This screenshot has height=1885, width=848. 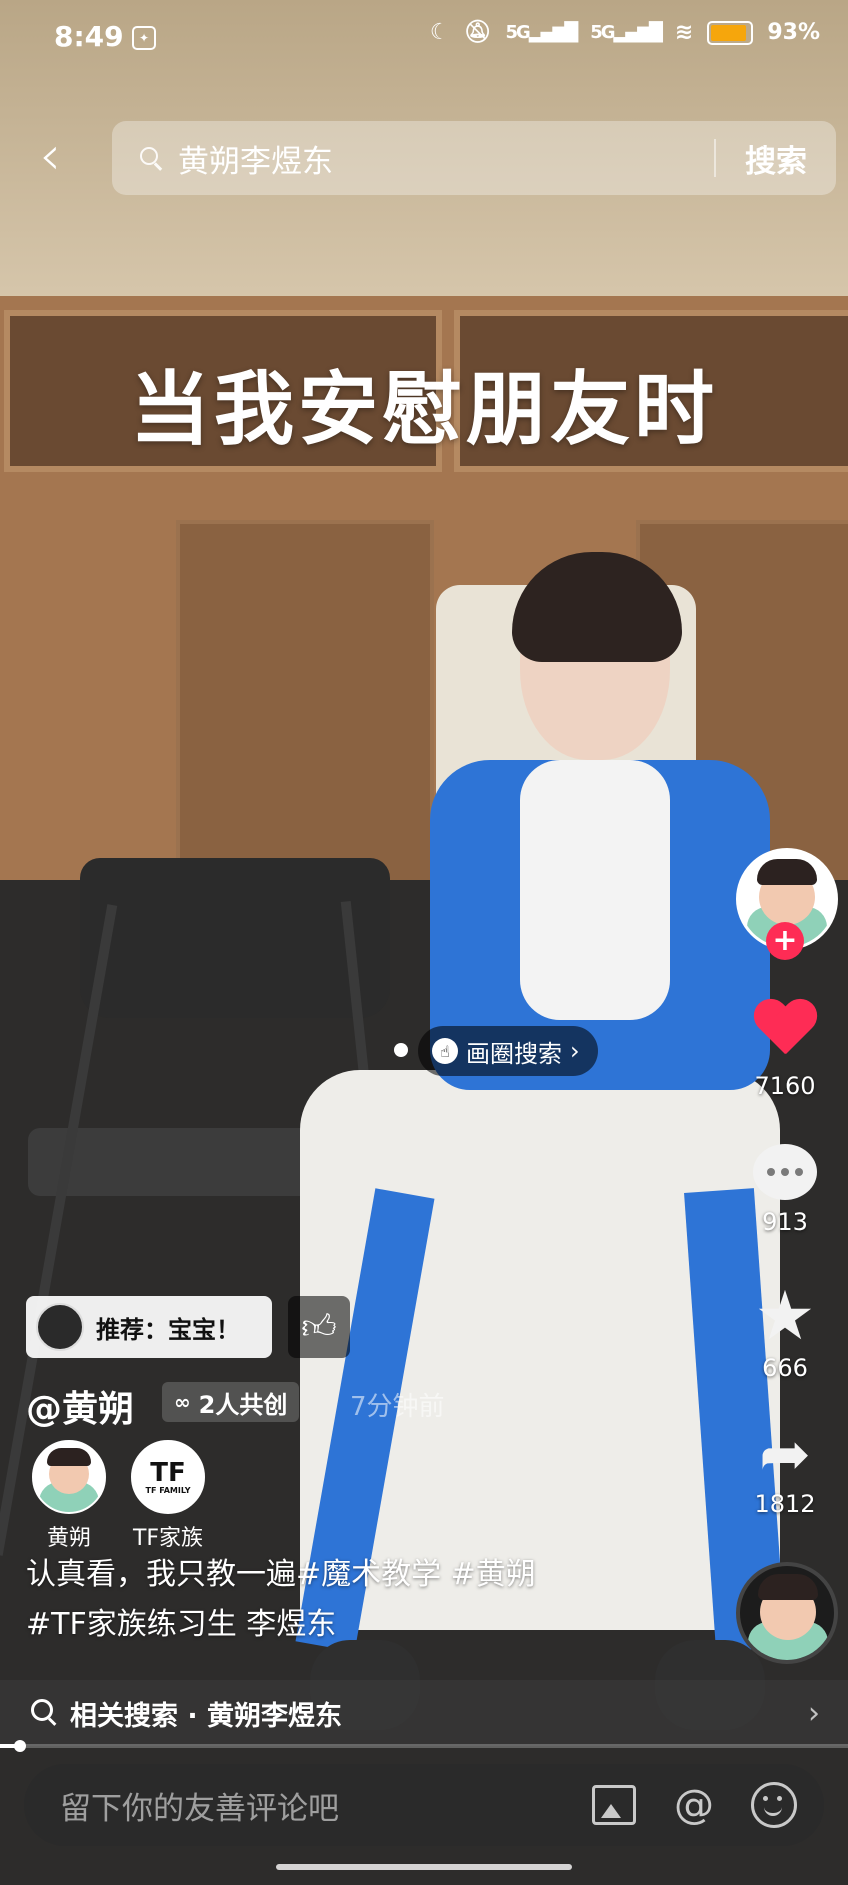 I want to click on comment-count: 913, so click(x=785, y=1222).